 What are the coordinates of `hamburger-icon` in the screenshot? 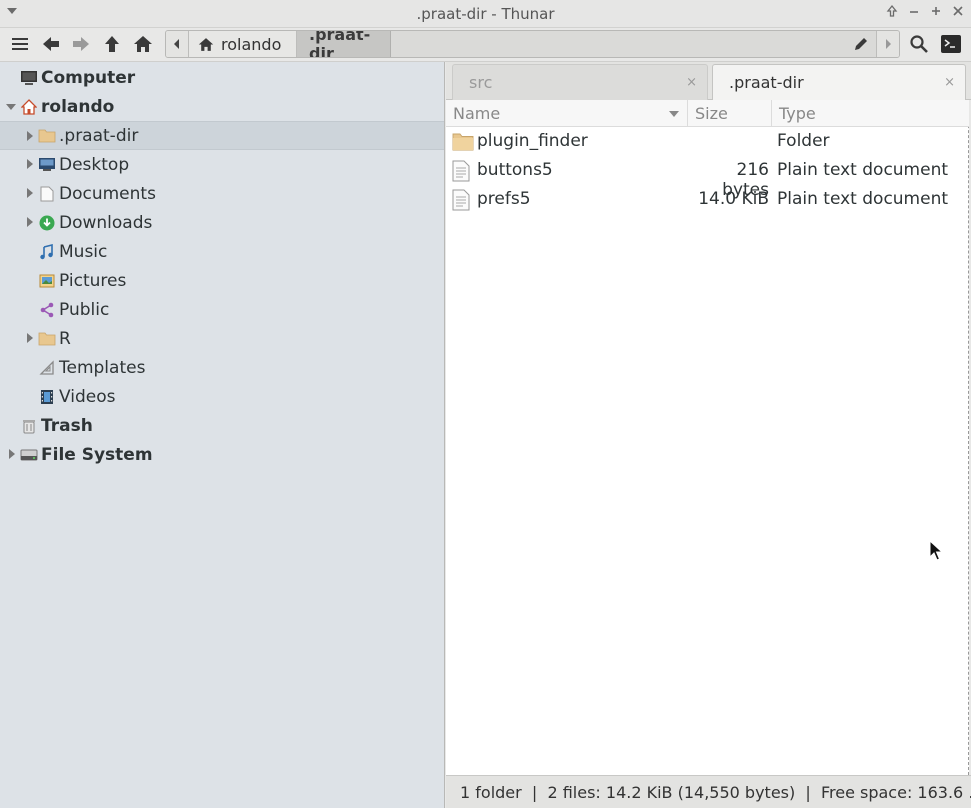 It's located at (20, 44).